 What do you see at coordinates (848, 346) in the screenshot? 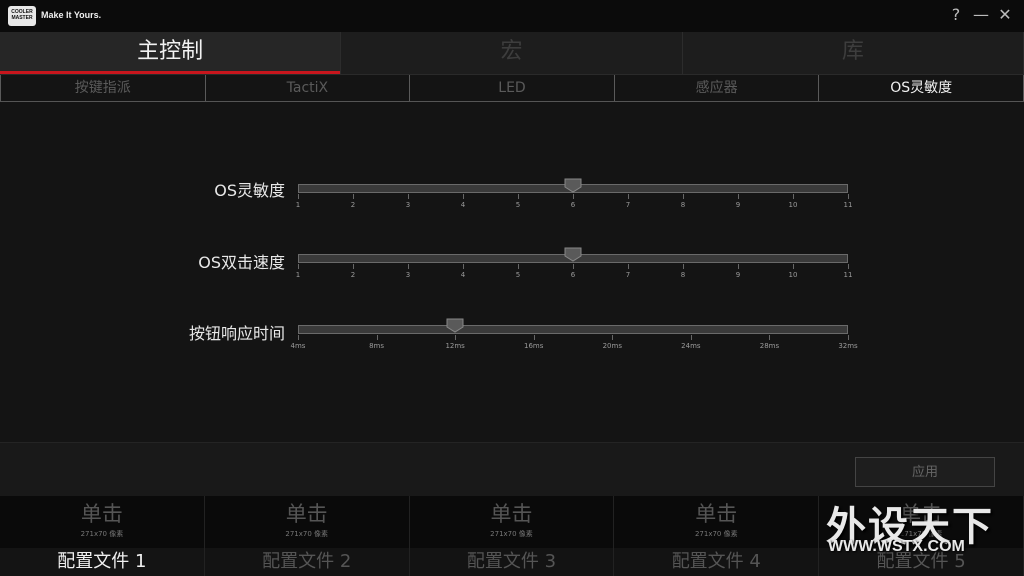
I see `tick-label: 32ms` at bounding box center [848, 346].